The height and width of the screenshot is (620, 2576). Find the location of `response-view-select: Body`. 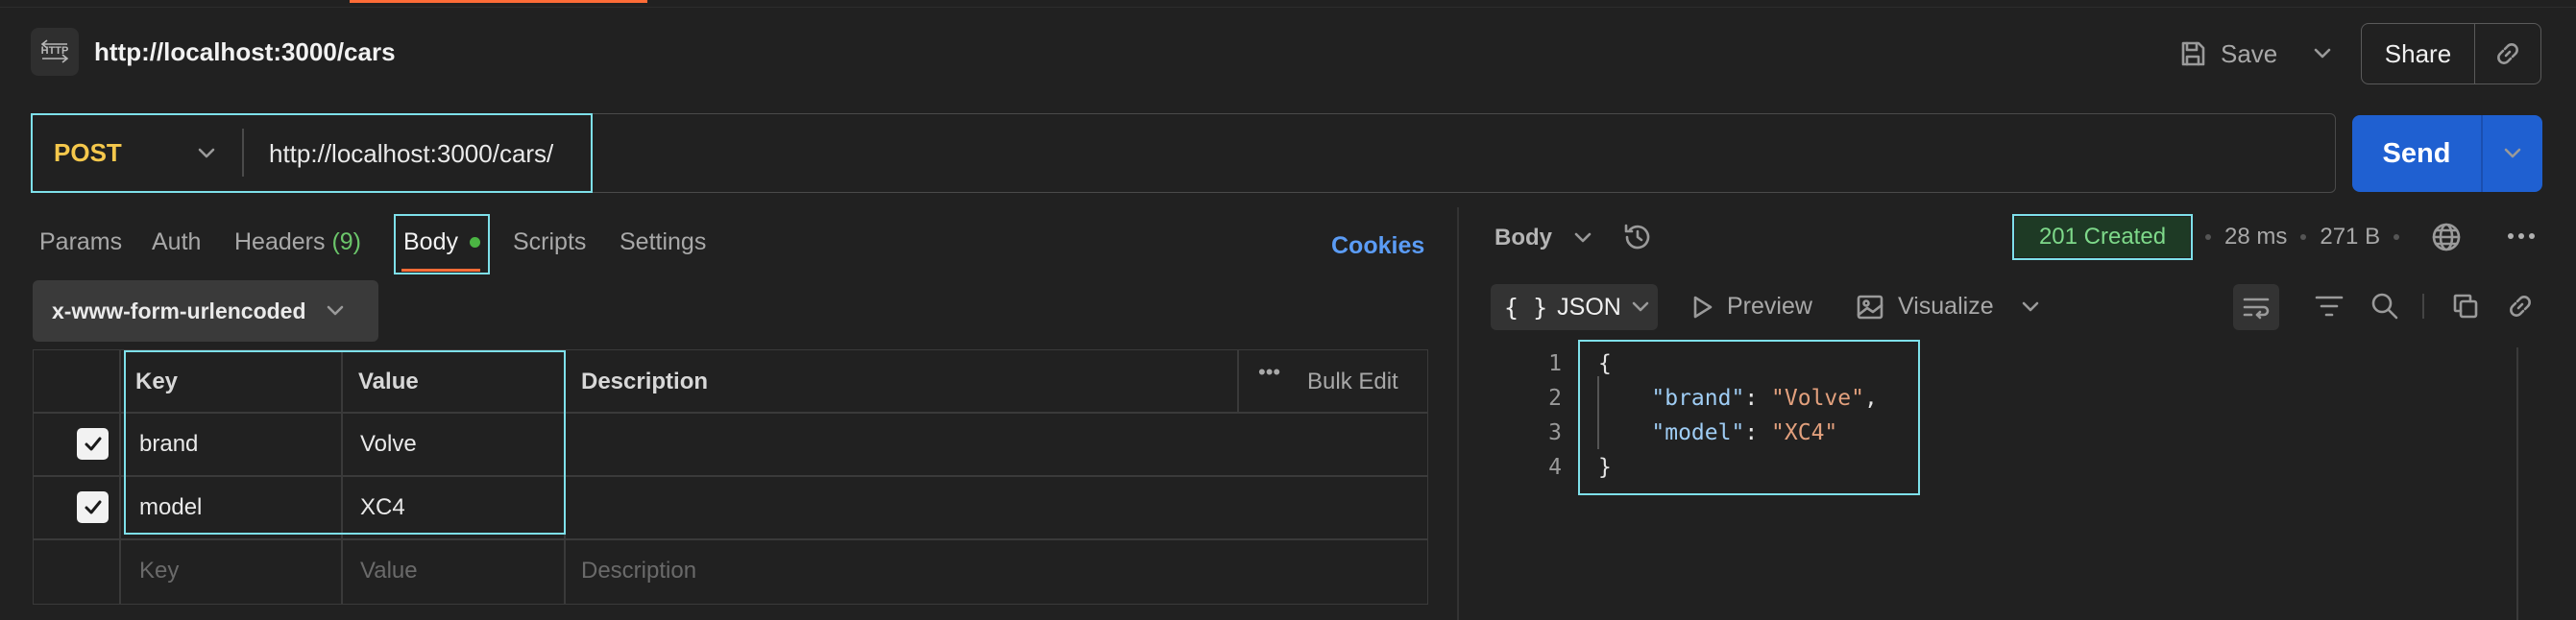

response-view-select: Body is located at coordinates (1543, 238).